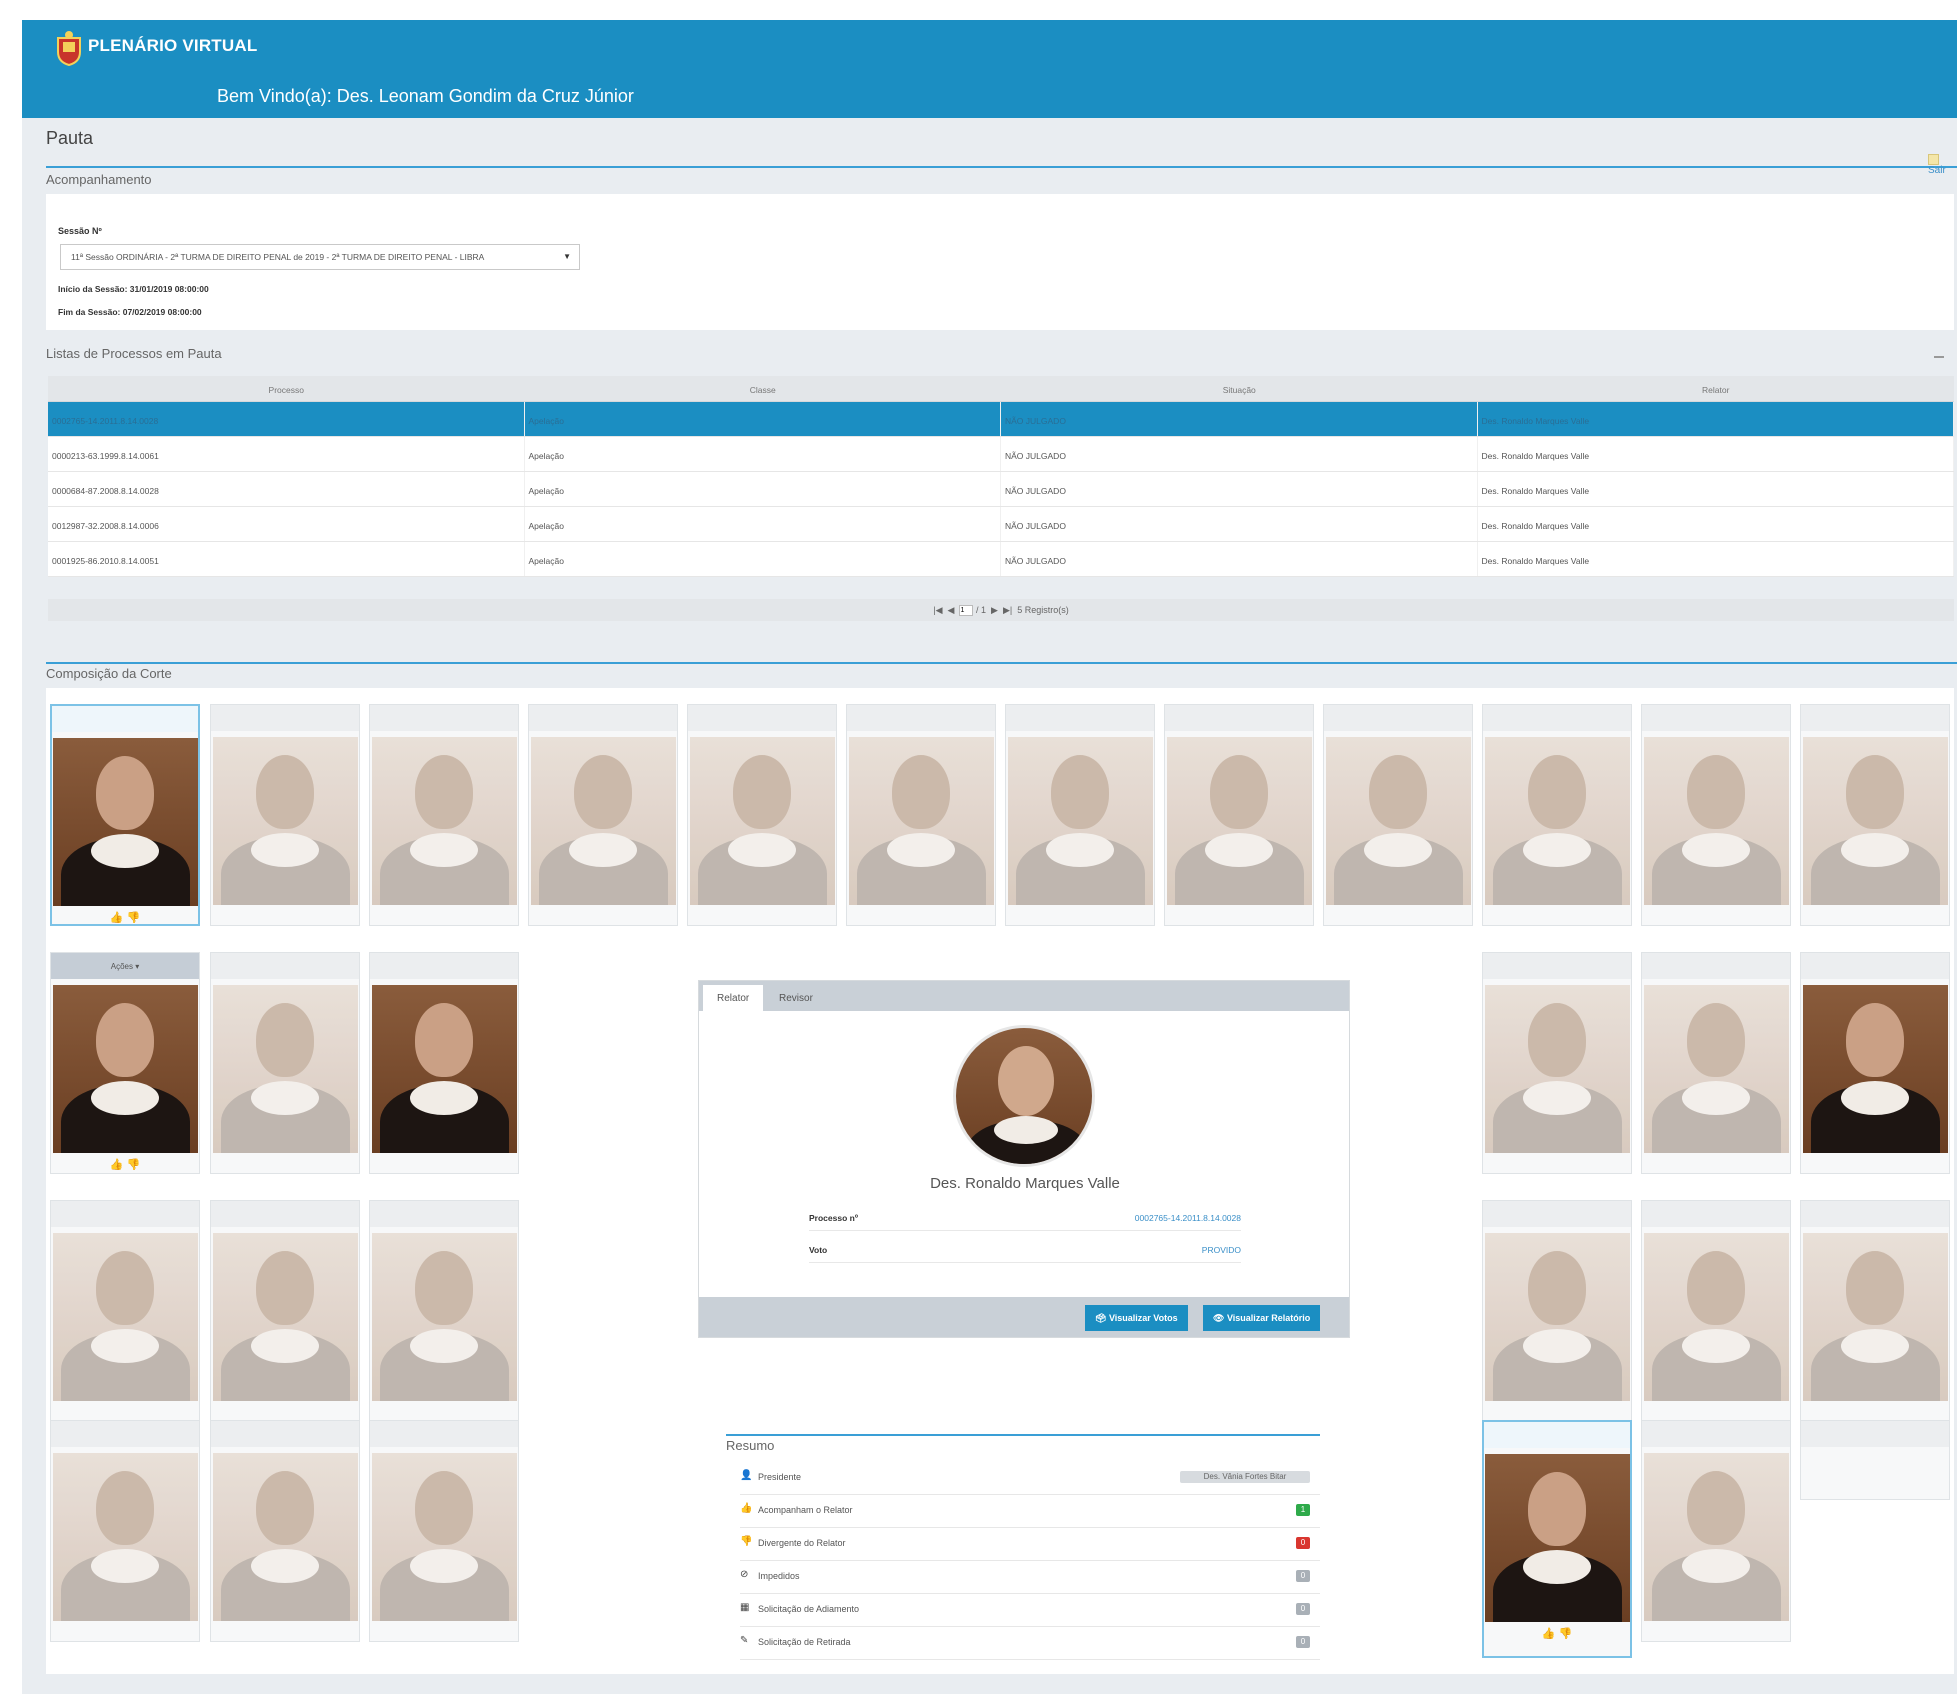 This screenshot has height=1694, width=1957. I want to click on pager-prev-icon: ◀, so click(951, 610).